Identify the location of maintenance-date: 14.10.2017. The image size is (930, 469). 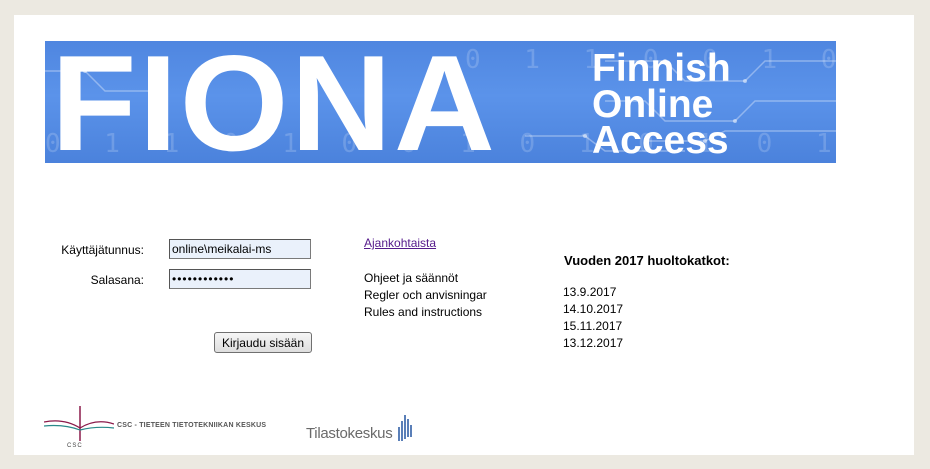
(593, 309).